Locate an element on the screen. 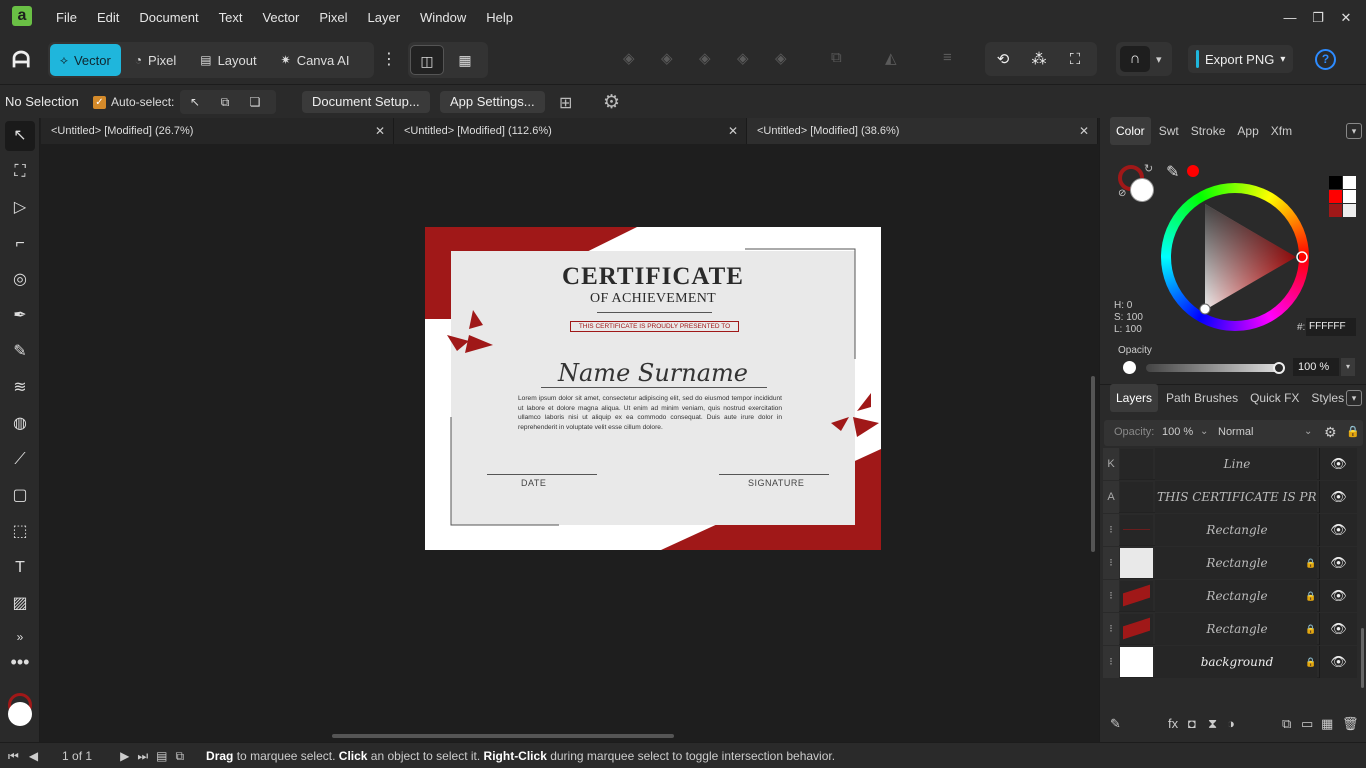  tab-layers: Layers is located at coordinates (1134, 398).